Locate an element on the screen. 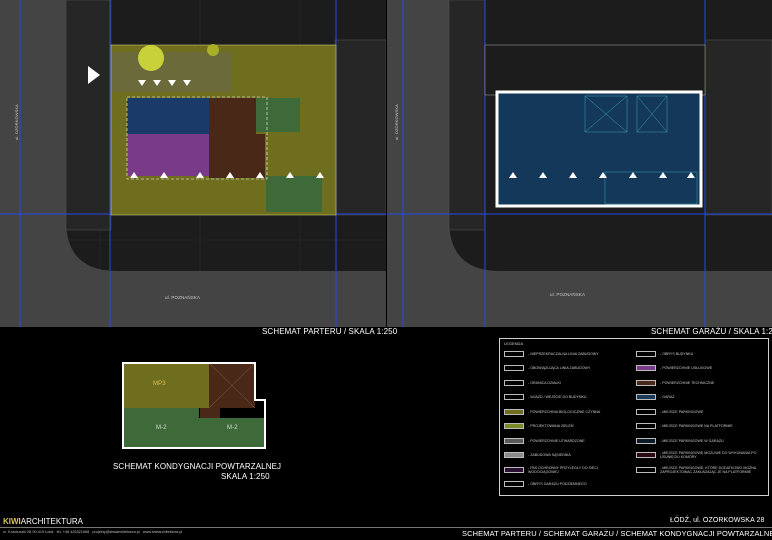 Image resolution: width=772 pixels, height=540 pixels. brand-kiwi: KIWI is located at coordinates (12, 521).